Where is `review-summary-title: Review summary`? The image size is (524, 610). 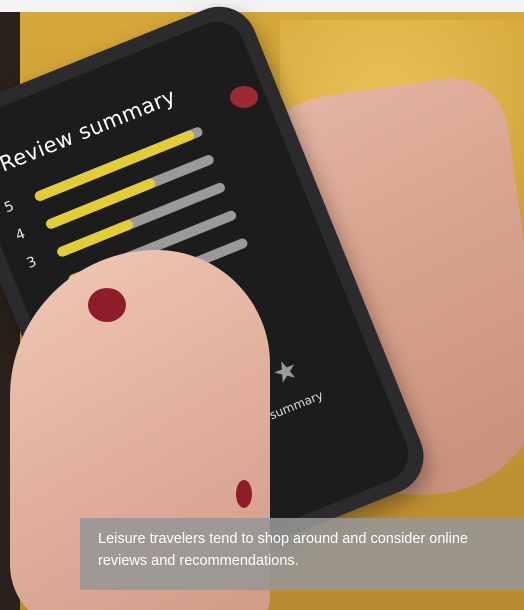
review-summary-title: Review summary is located at coordinates (90, 130).